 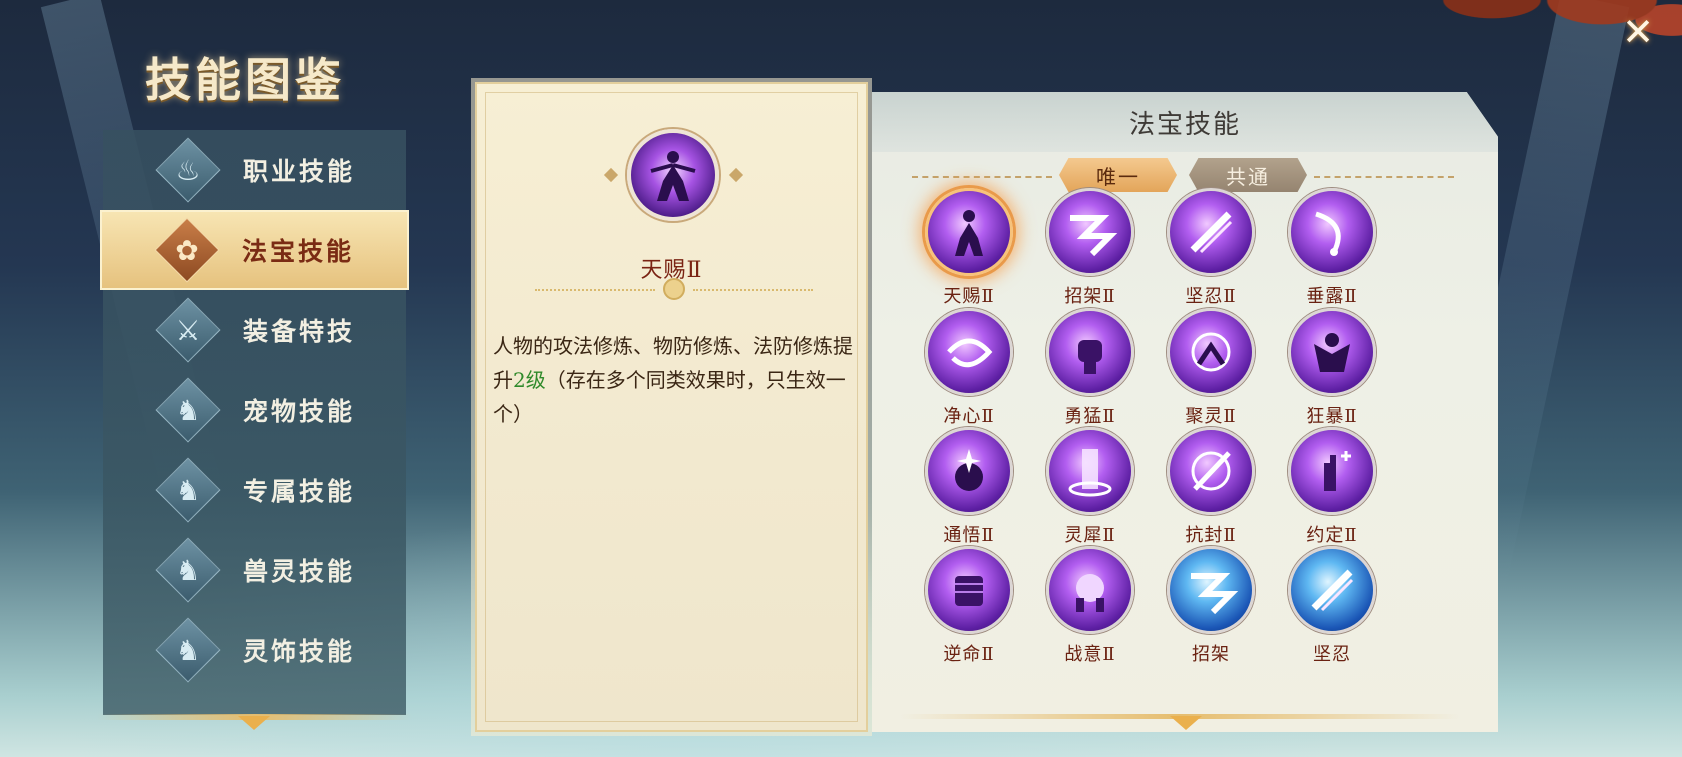 What do you see at coordinates (969, 654) in the screenshot?
I see `skill-label: 逆命Ⅱ` at bounding box center [969, 654].